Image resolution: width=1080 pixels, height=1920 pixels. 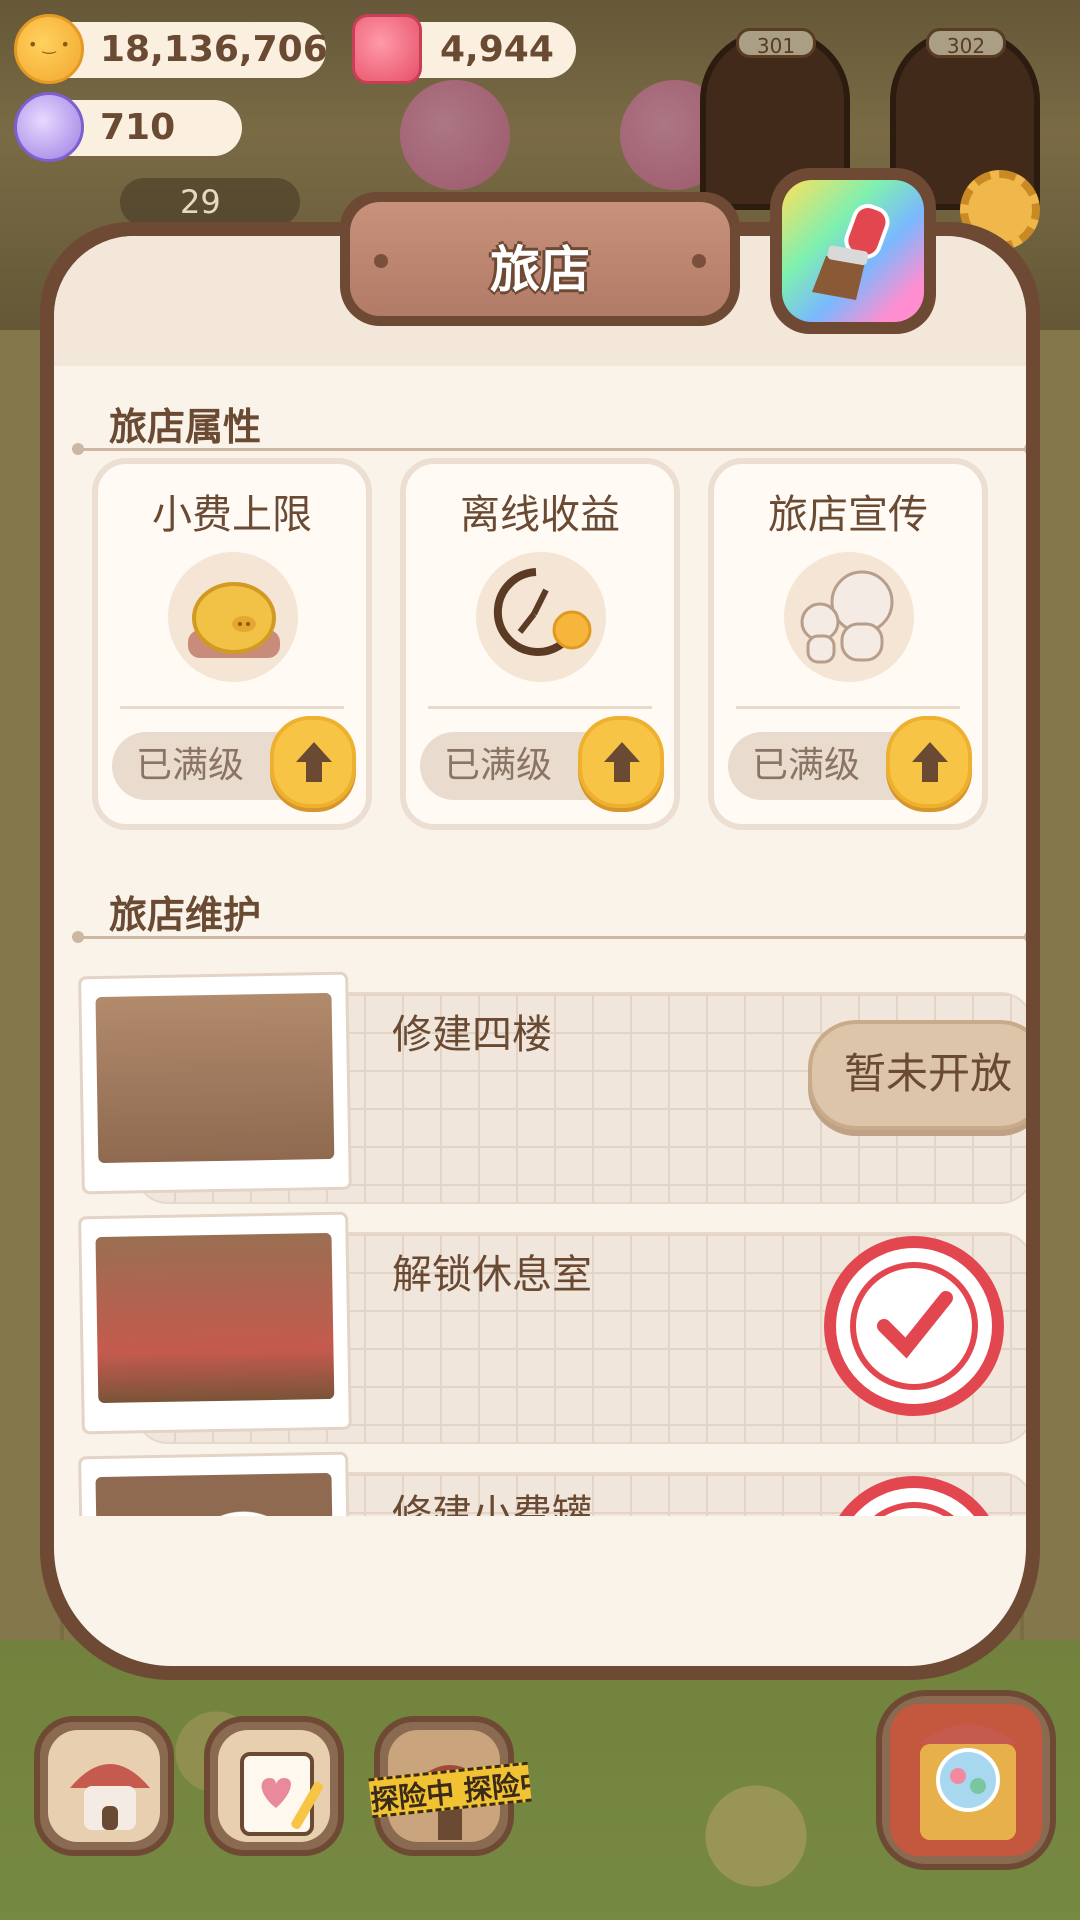 What do you see at coordinates (472, 1035) in the screenshot?
I see `maintenance-label: 修建四楼` at bounding box center [472, 1035].